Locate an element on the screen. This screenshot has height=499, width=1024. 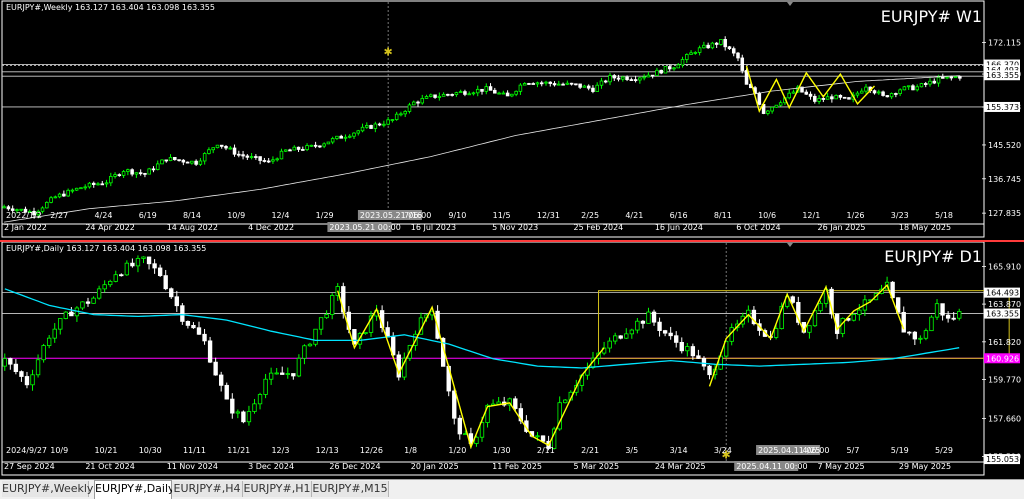
x-date-label: 20 Jan 2025 is located at coordinates (435, 466).